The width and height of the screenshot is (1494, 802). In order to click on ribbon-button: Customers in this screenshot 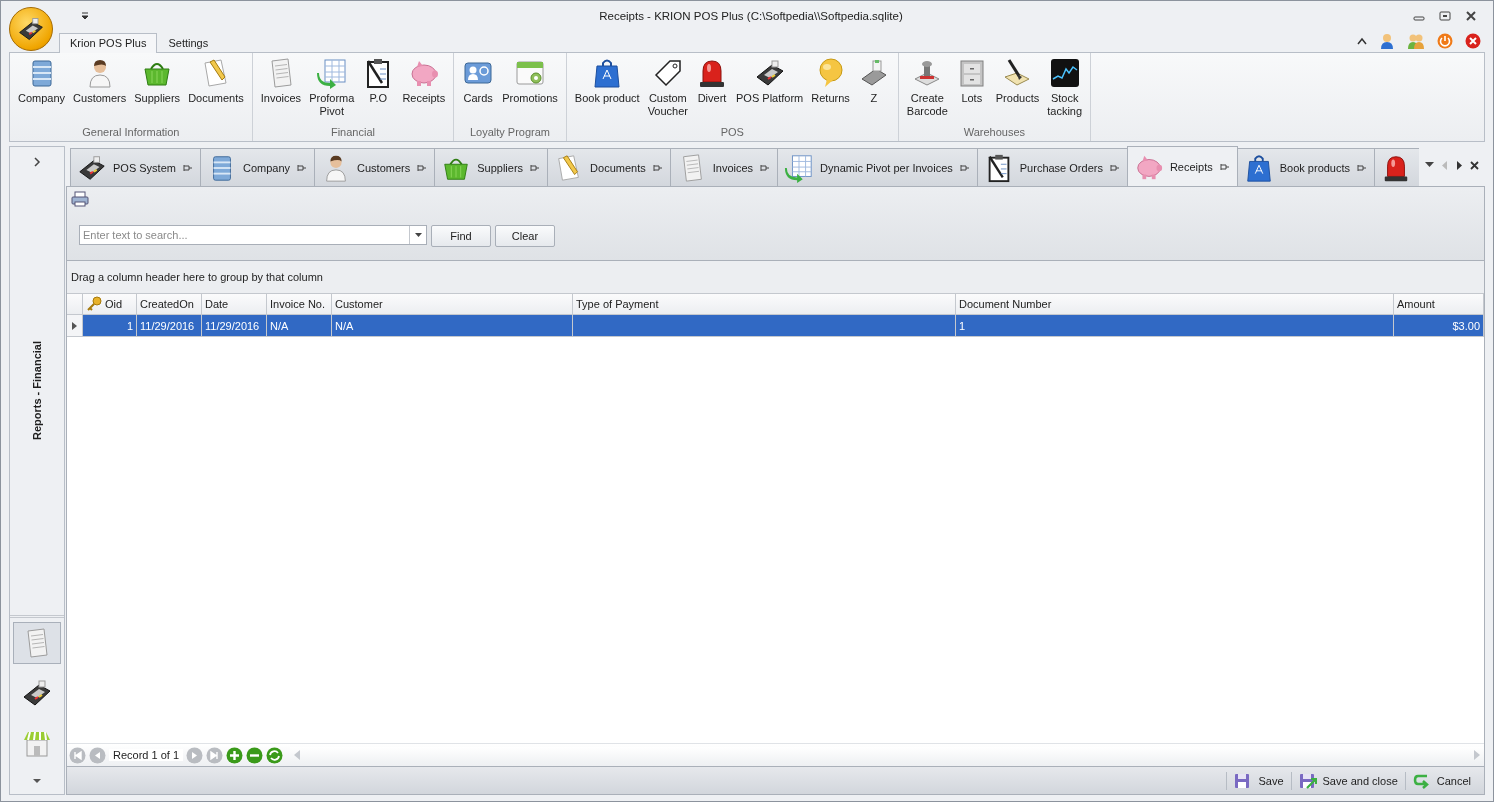, I will do `click(100, 89)`.